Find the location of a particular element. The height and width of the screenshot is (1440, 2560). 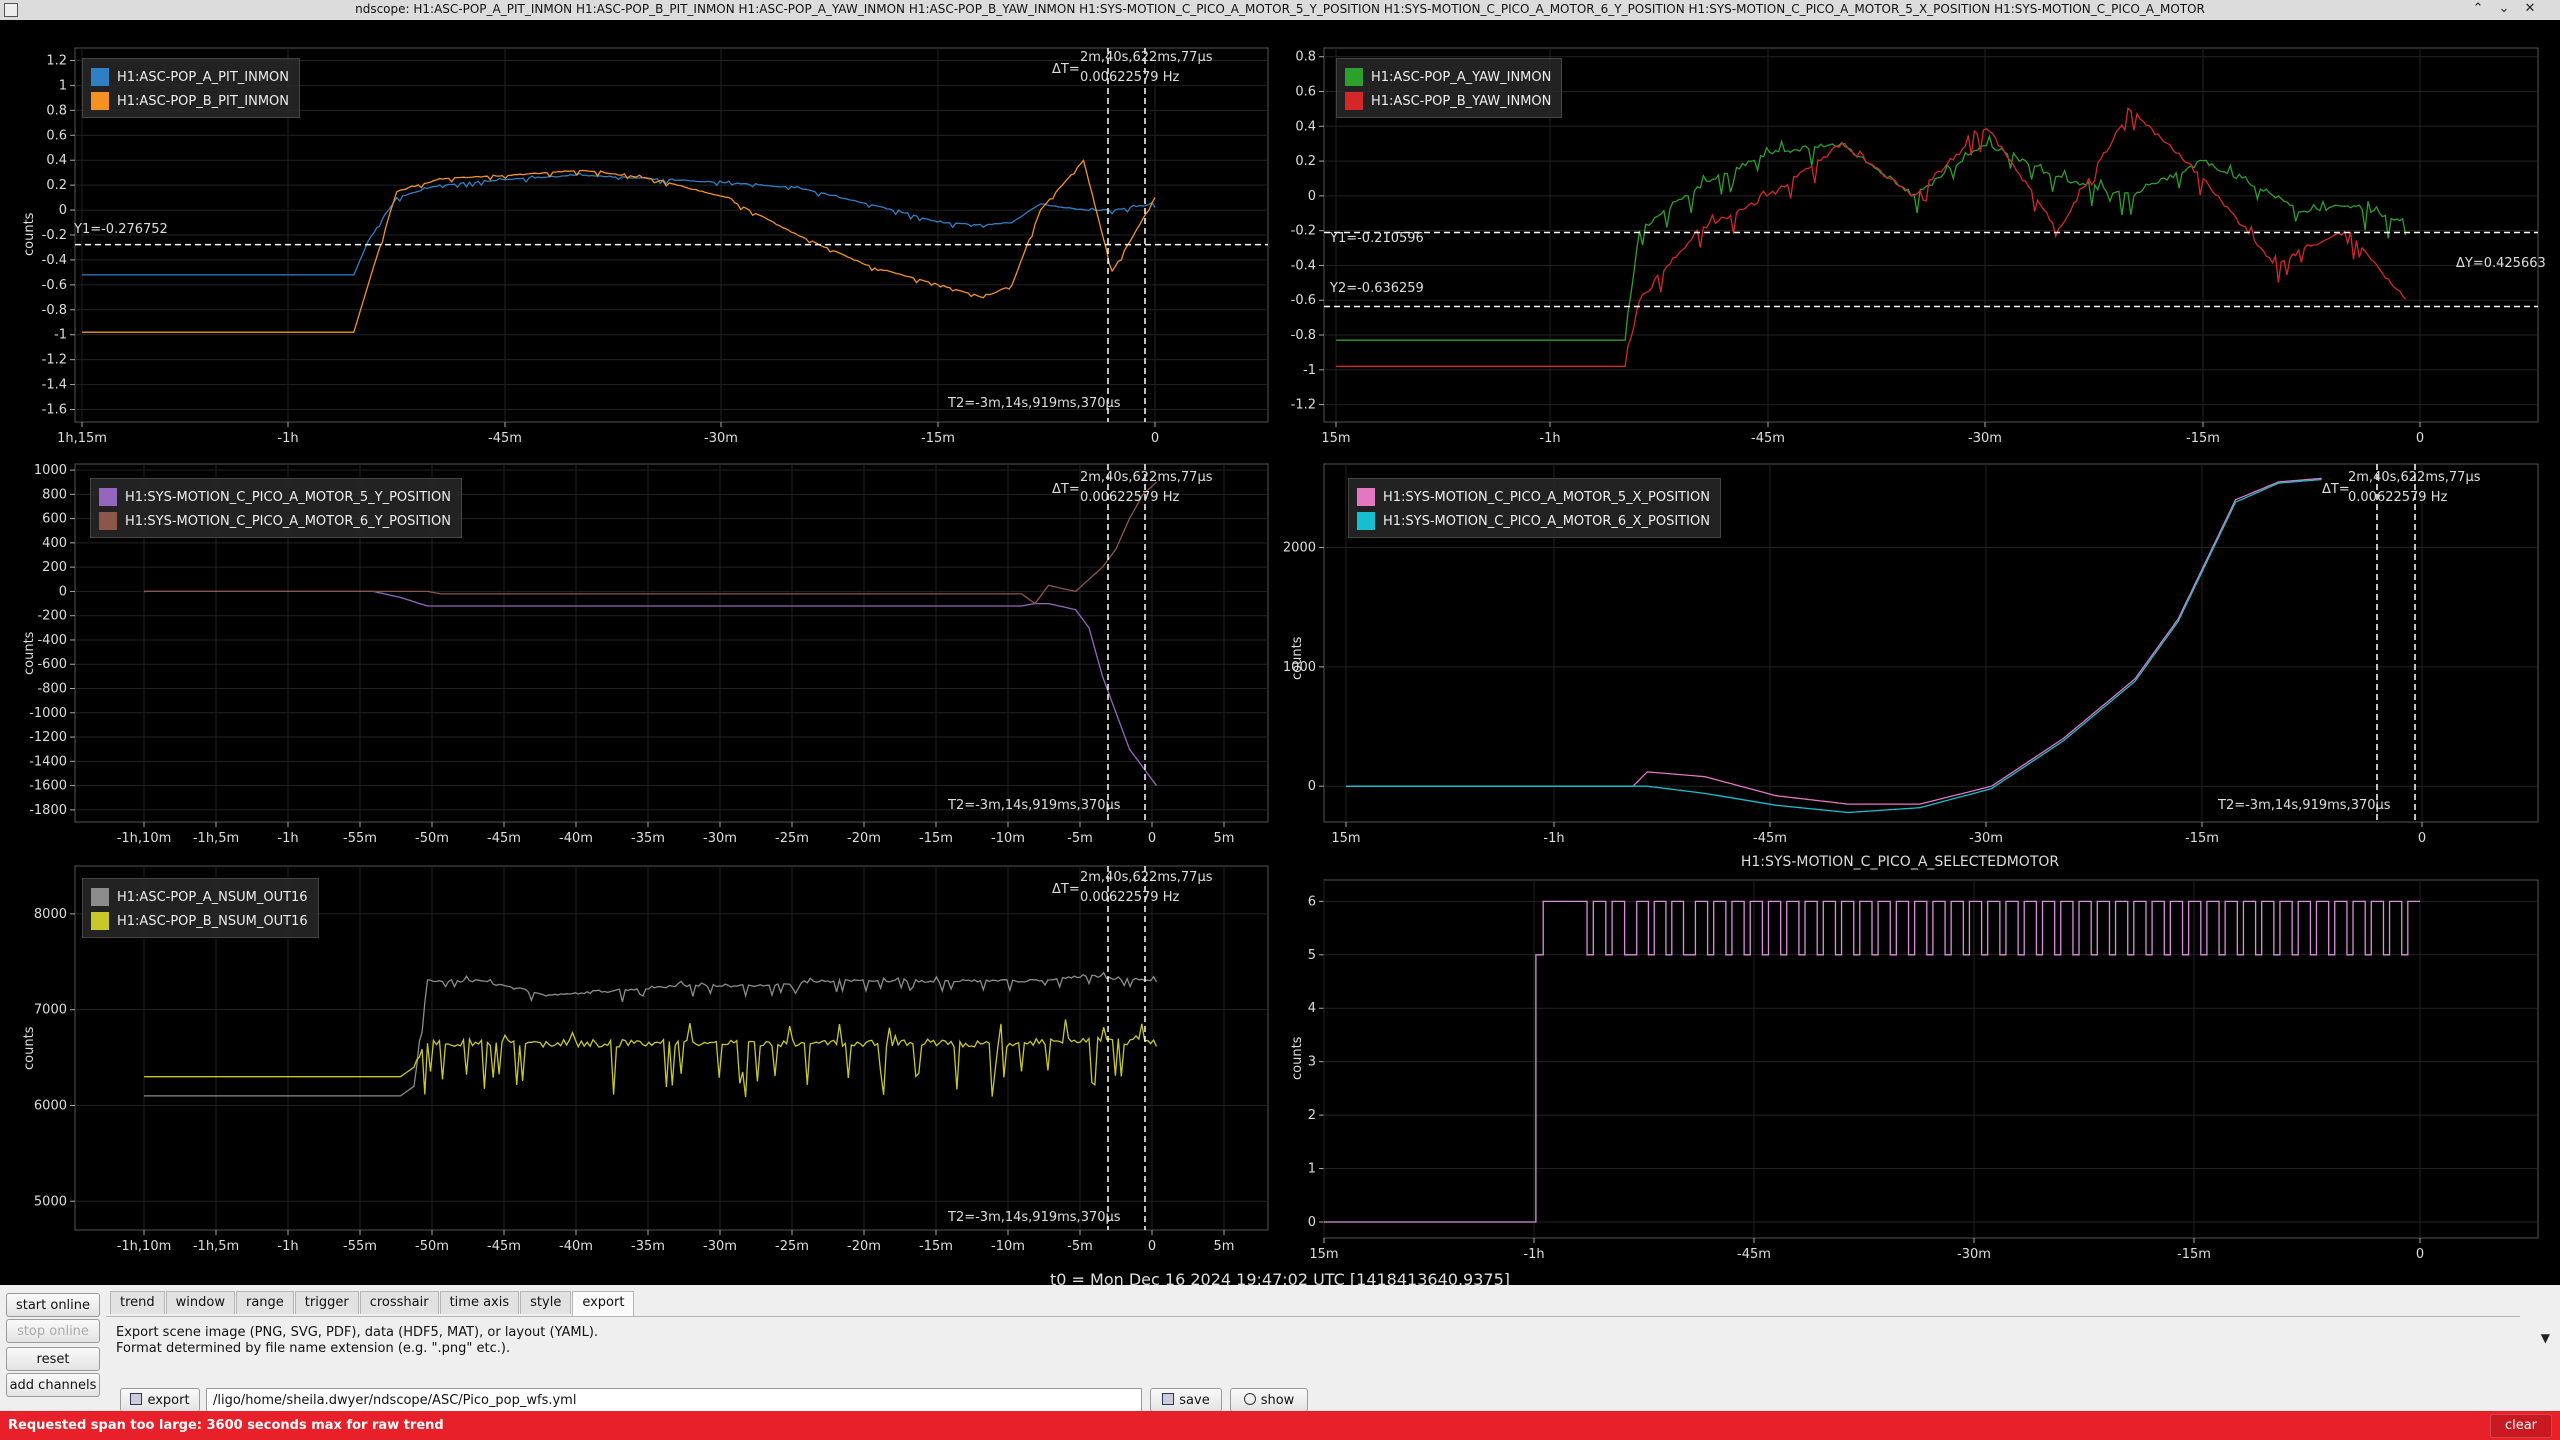

legend-label: H1:ASC-POP_A_PIT_INMON is located at coordinates (203, 77).